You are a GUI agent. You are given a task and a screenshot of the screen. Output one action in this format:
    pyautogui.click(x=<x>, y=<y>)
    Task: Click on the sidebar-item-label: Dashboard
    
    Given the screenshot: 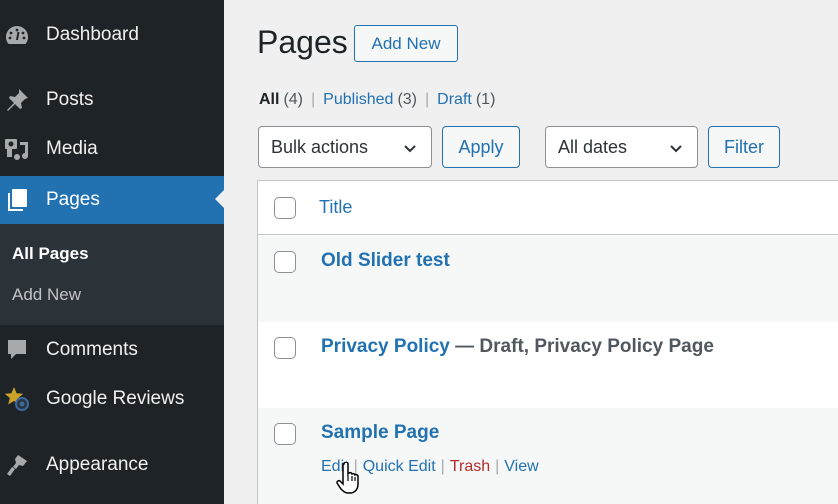 What is the action you would take?
    pyautogui.click(x=92, y=34)
    